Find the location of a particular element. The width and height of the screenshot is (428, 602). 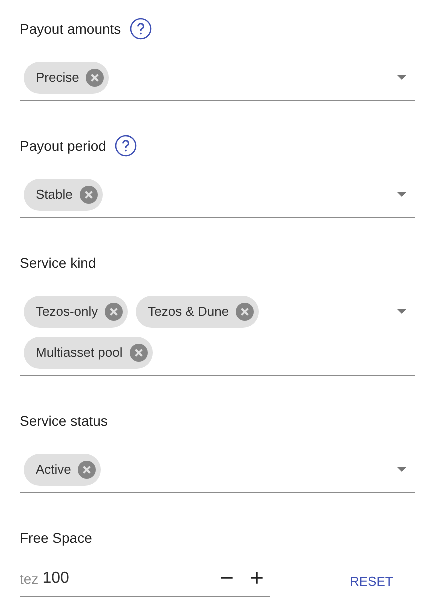

chip: Stable is located at coordinates (63, 195).